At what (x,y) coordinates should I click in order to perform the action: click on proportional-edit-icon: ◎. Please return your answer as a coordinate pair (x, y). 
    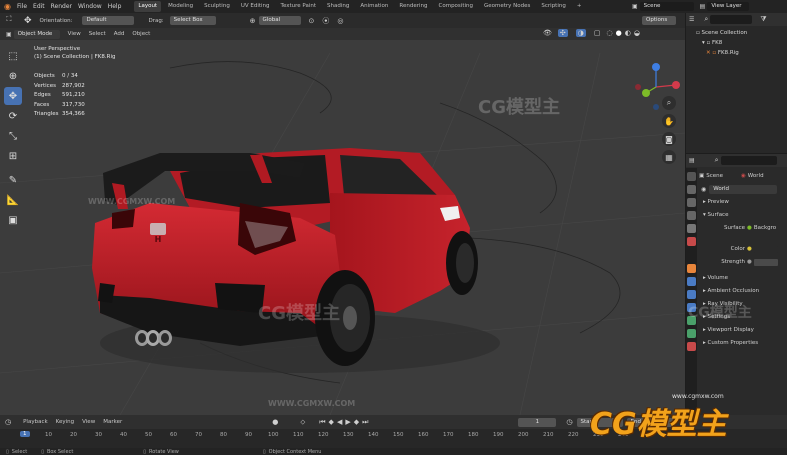
    Looking at the image, I should click on (340, 21).